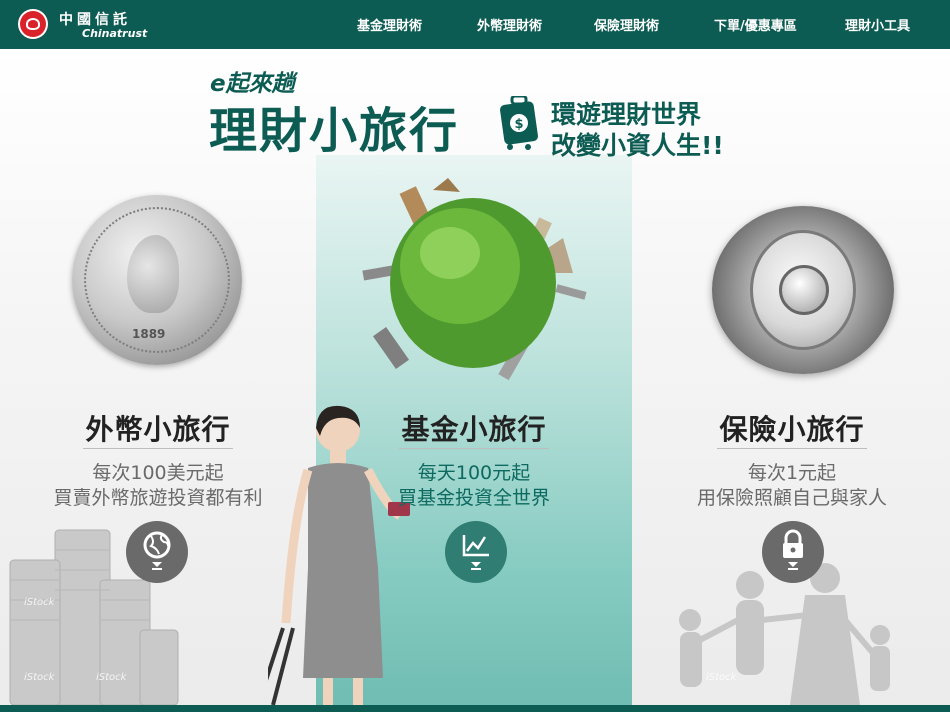 The image size is (950, 712). Describe the element at coordinates (149, 334) in the screenshot. I see `coin-year: 1889` at that location.